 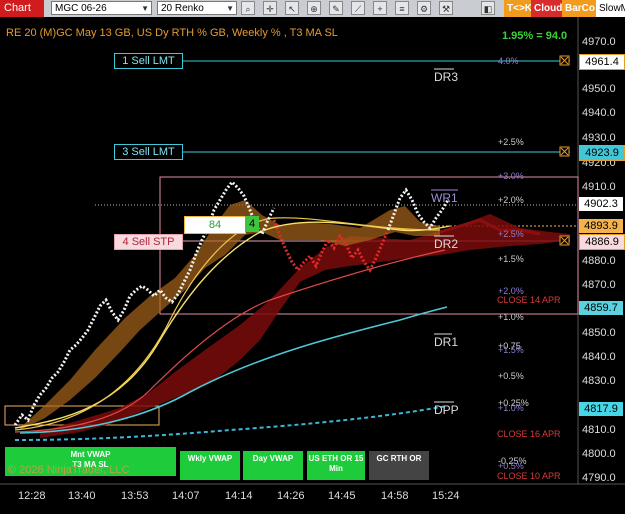 I want to click on time-tick: 12:28, so click(x=32, y=496).